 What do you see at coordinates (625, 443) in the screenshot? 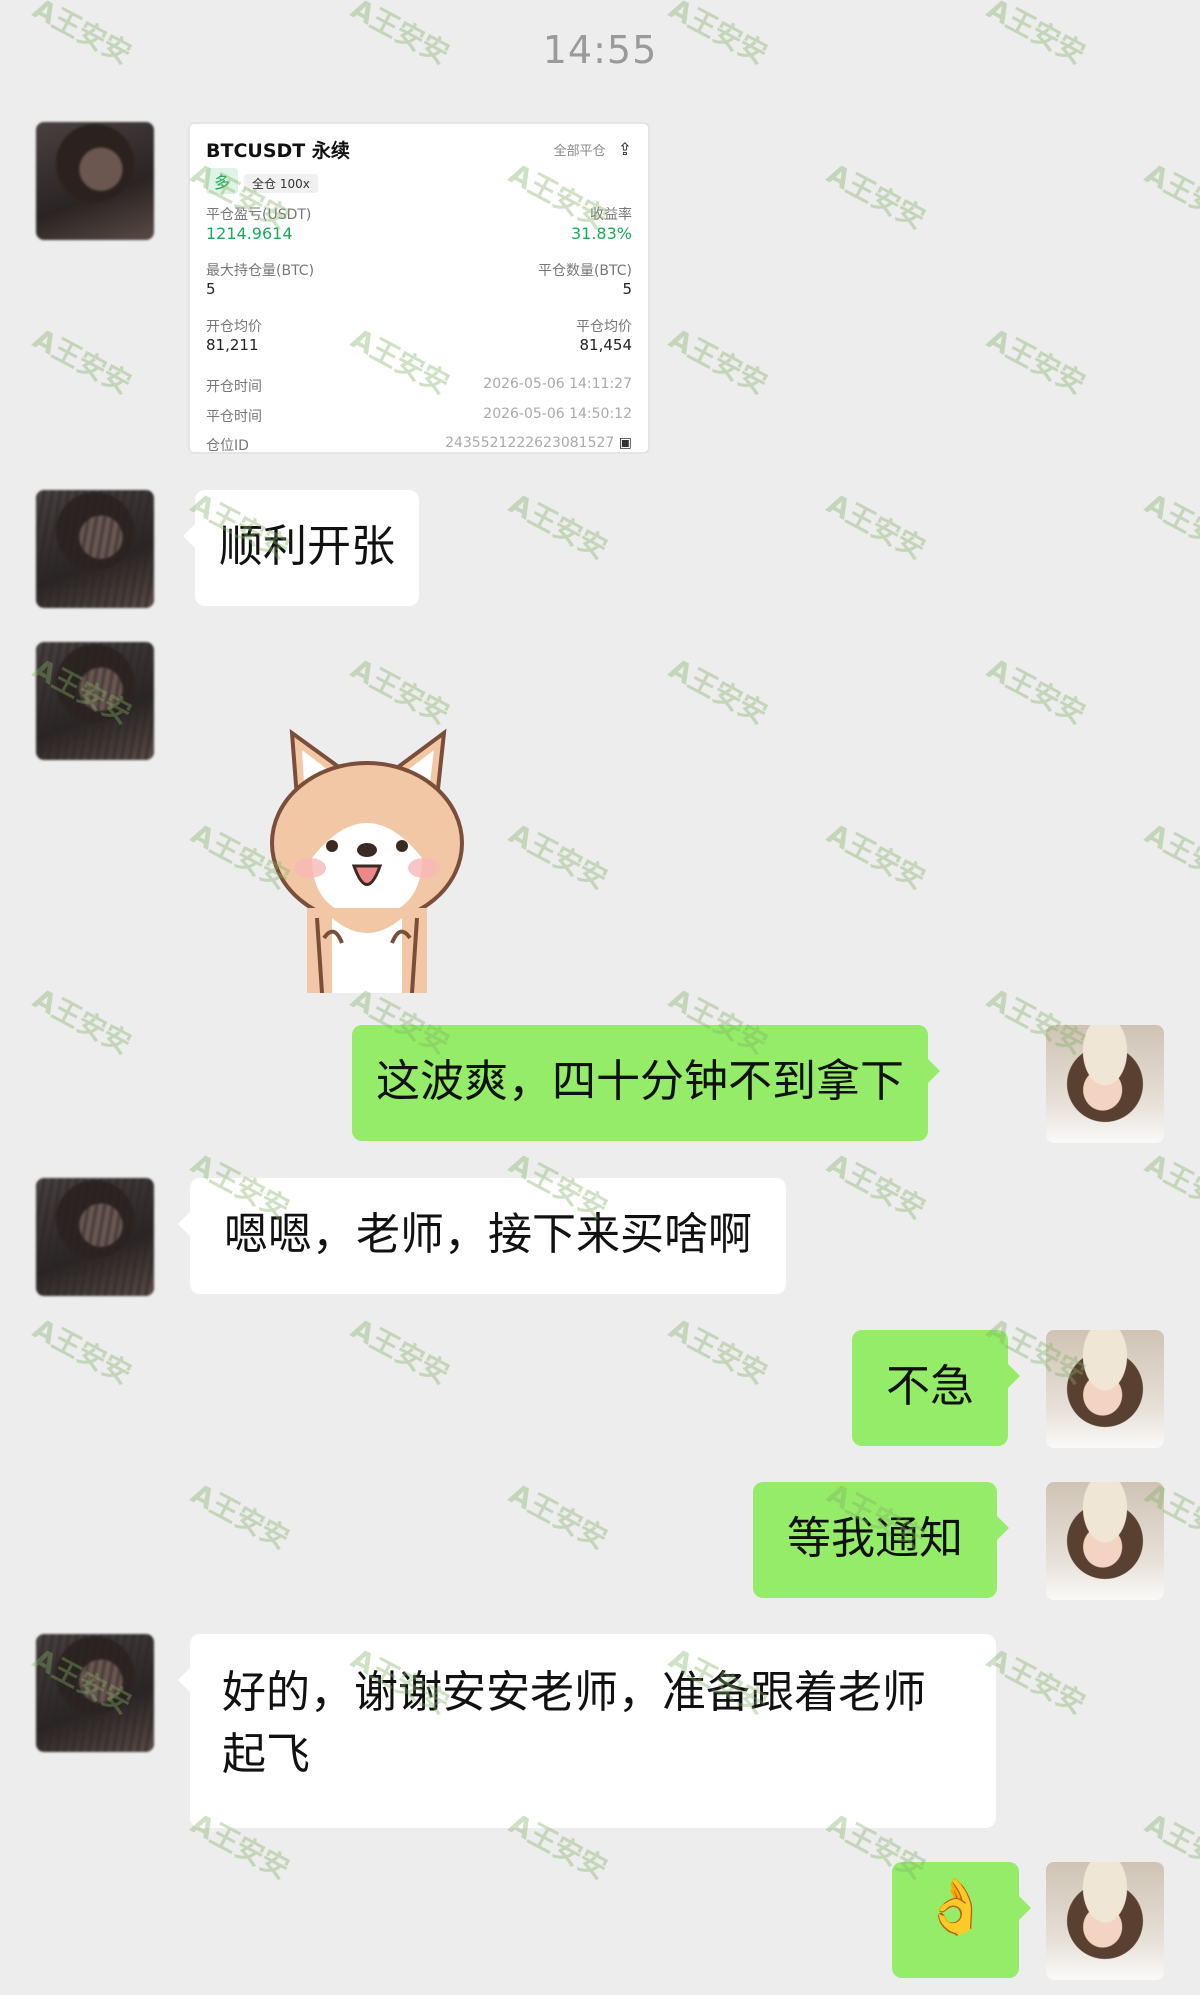
I see `copy-icon: ▣` at bounding box center [625, 443].